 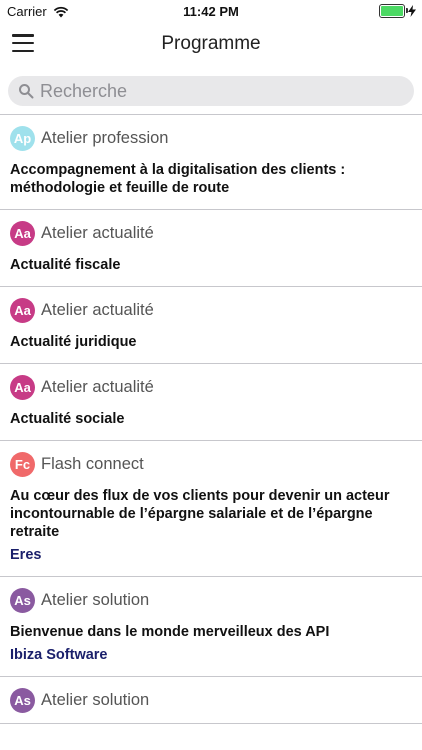 I want to click on session-title: Actualité juridique, so click(x=73, y=342).